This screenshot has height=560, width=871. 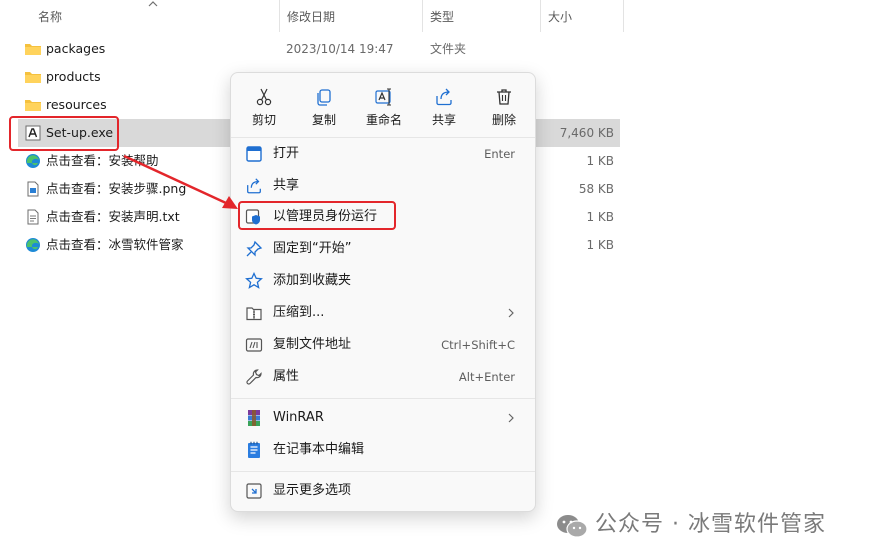 What do you see at coordinates (383, 491) in the screenshot?
I see `menu-item-show-more-options: 显示更多选项` at bounding box center [383, 491].